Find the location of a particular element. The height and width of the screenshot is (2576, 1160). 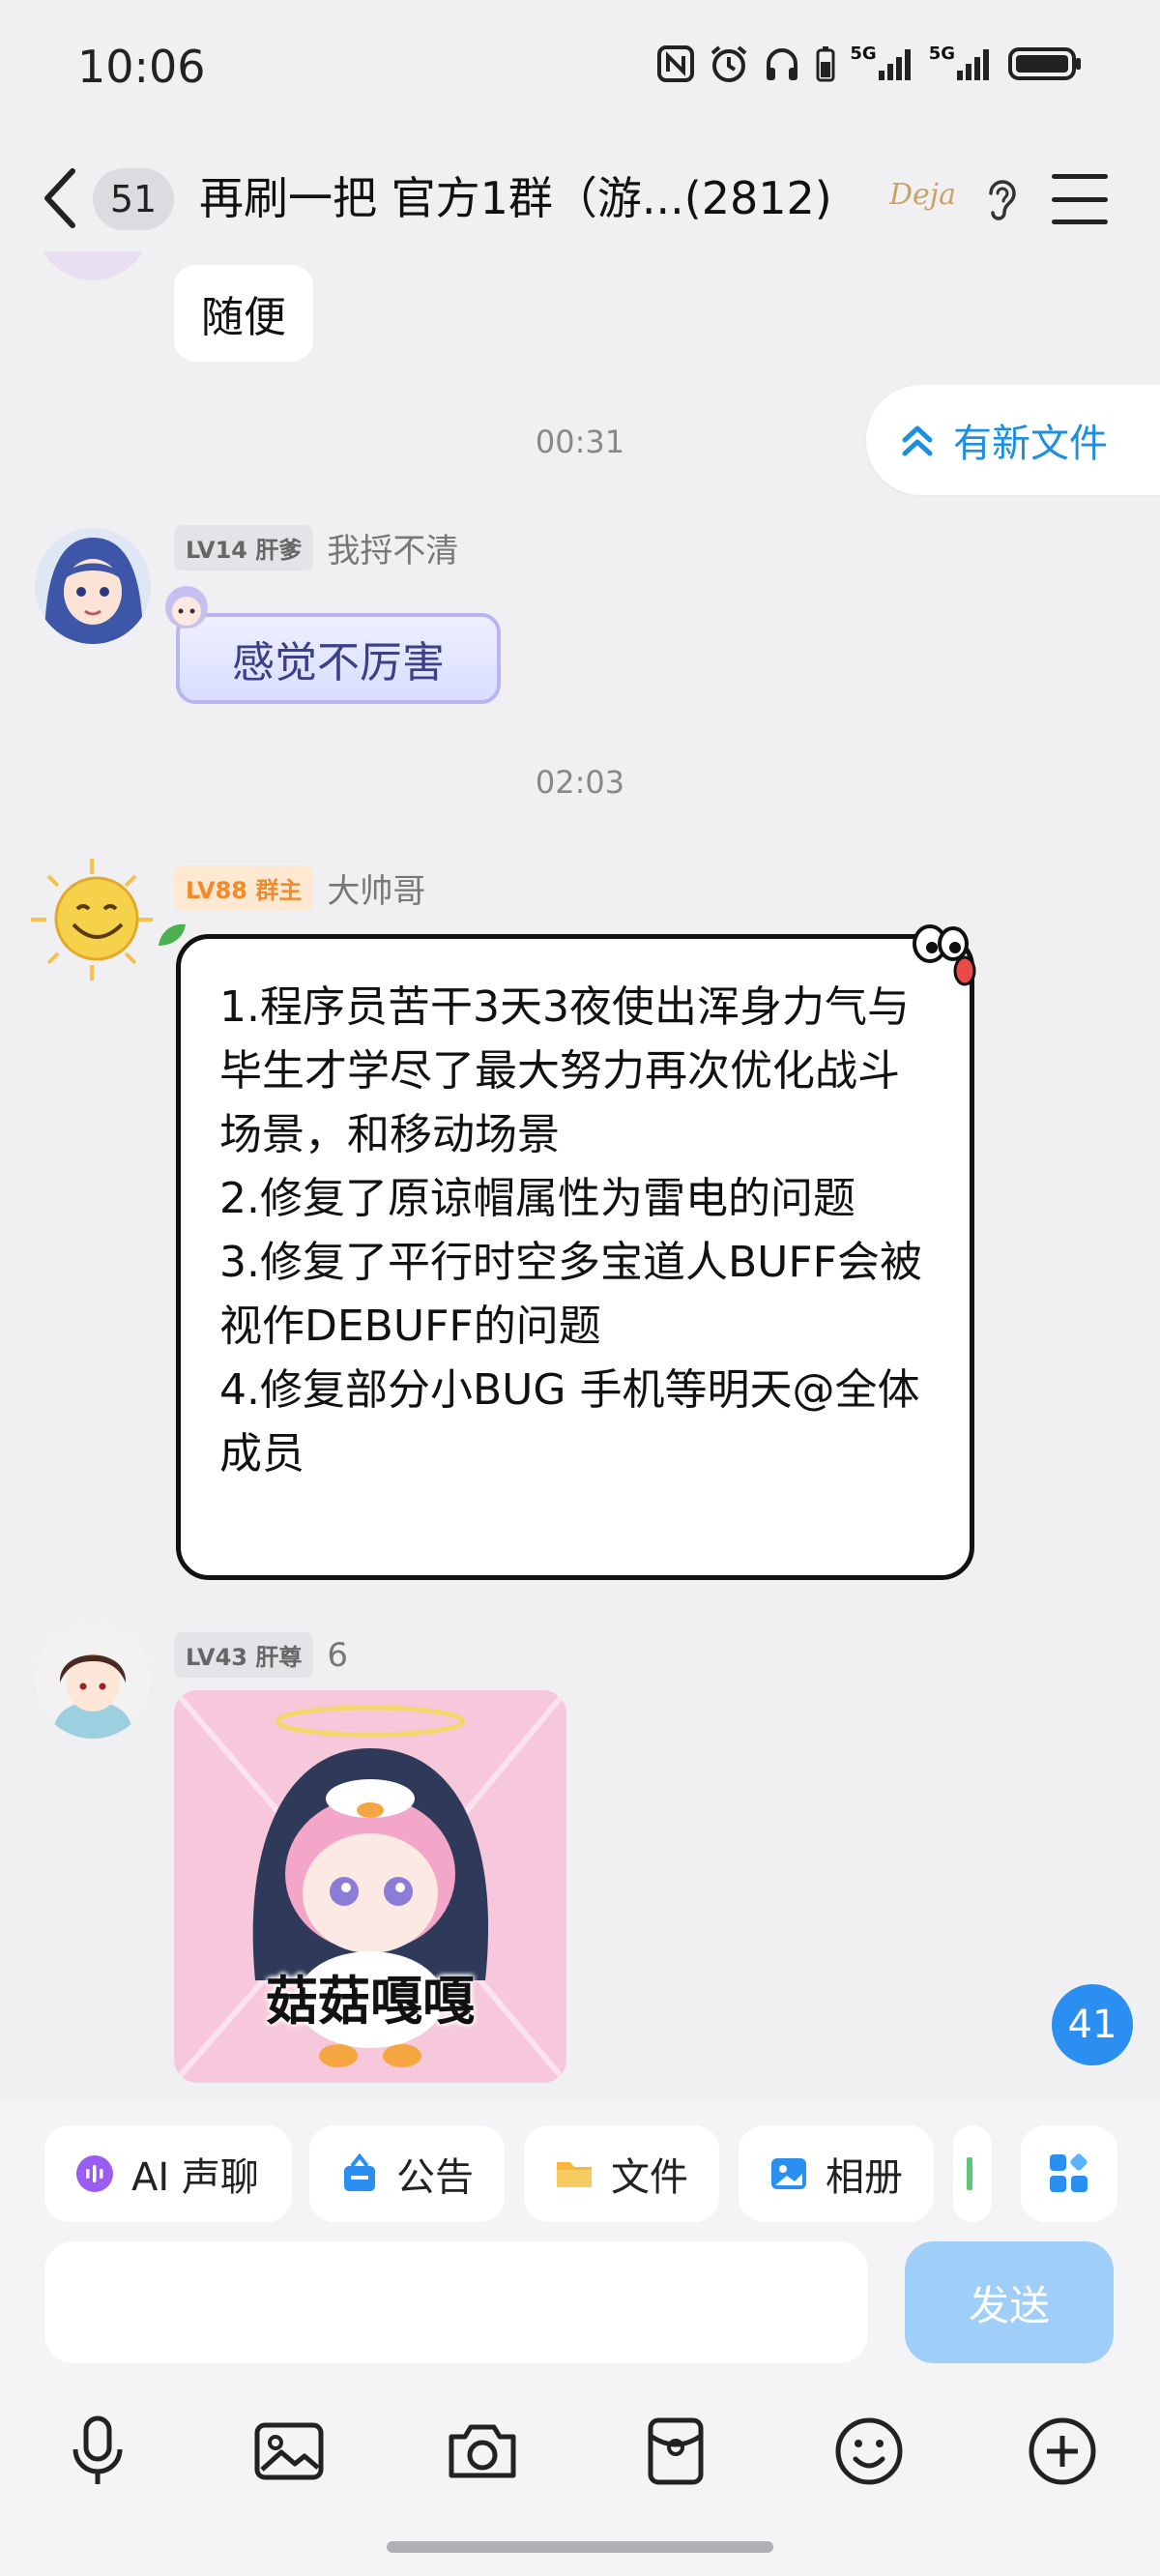

battery-saver-icon is located at coordinates (826, 64).